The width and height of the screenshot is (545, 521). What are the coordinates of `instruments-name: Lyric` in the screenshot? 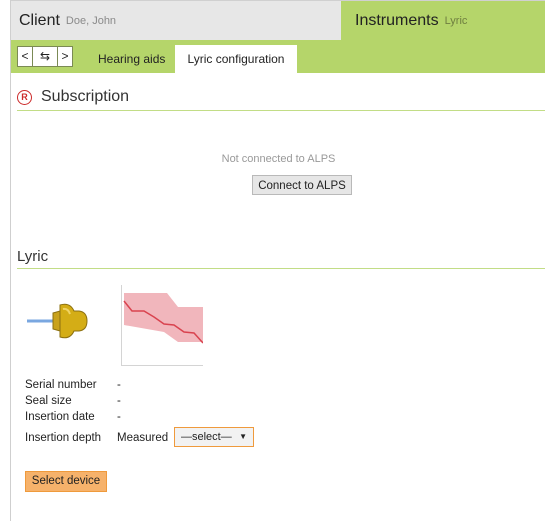 It's located at (456, 20).